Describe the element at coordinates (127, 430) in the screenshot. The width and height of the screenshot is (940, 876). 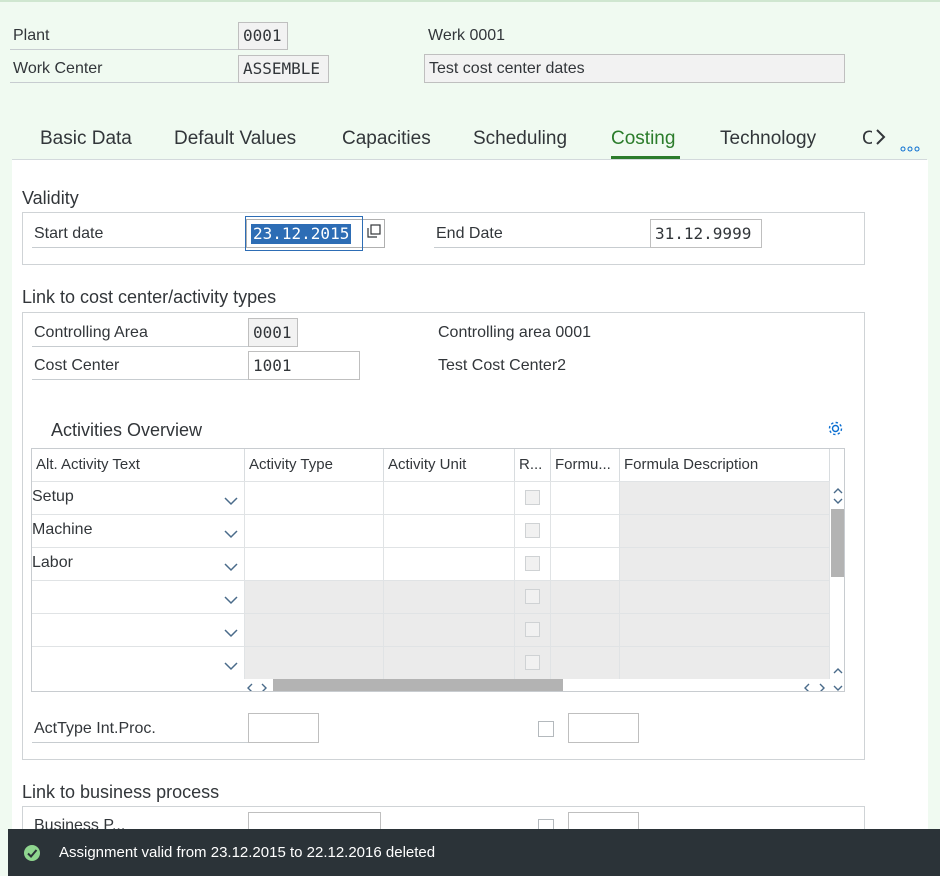
I see `activities-overview-title: Activities Overview` at that location.